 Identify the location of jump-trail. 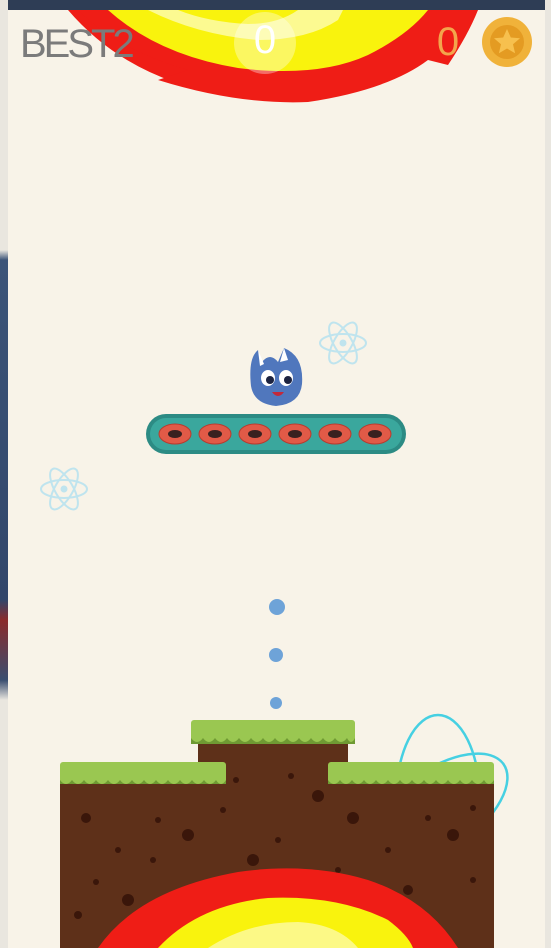
(277, 654).